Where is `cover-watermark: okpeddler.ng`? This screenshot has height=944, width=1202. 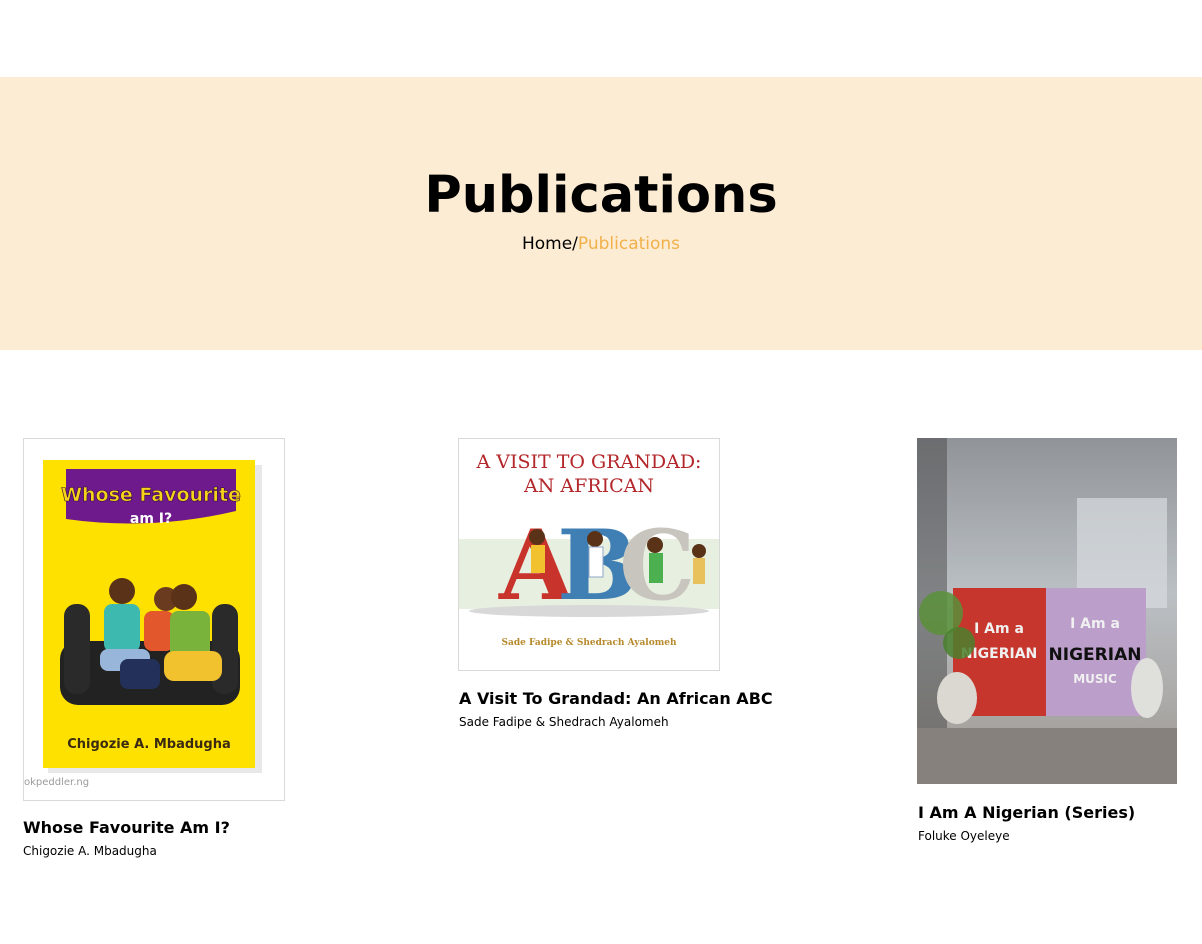
cover-watermark: okpeddler.ng is located at coordinates (56, 782).